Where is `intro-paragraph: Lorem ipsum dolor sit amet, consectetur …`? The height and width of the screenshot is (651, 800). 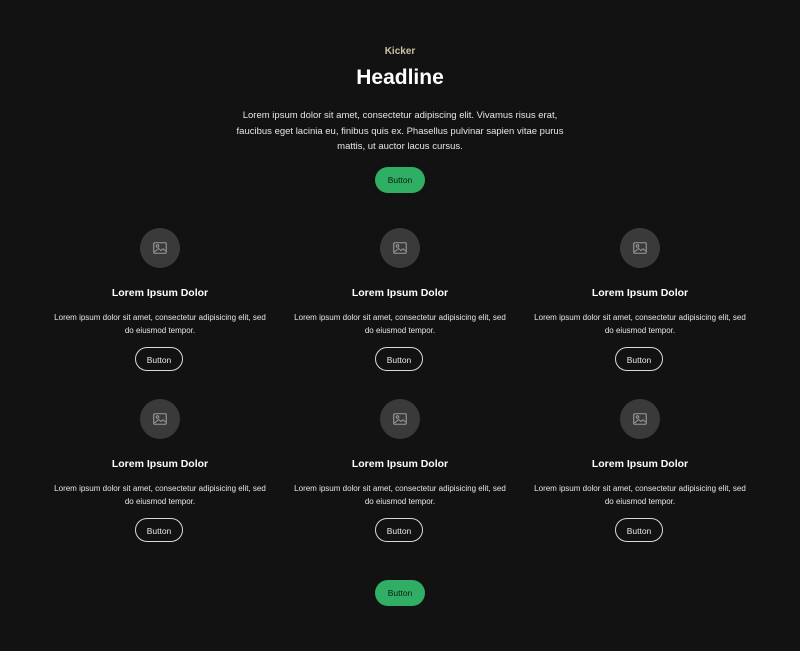 intro-paragraph: Lorem ipsum dolor sit amet, consectetur … is located at coordinates (400, 131).